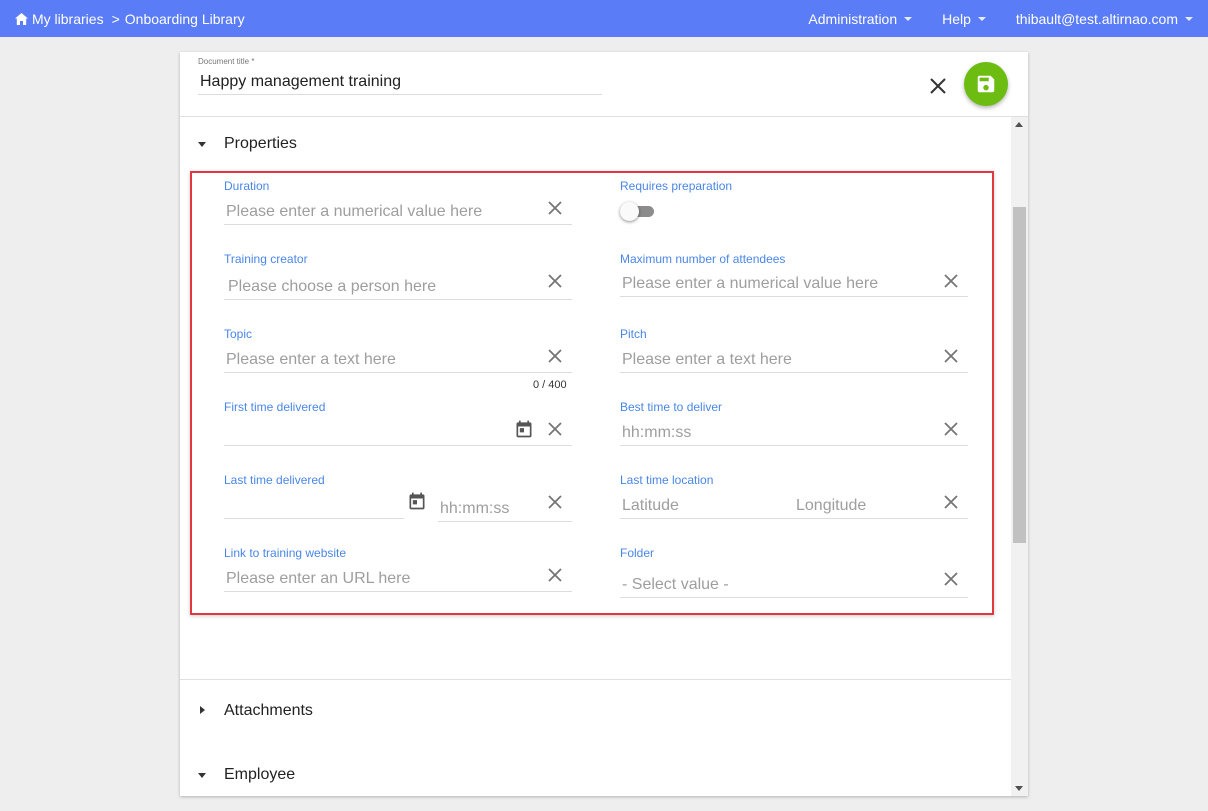 Image resolution: width=1208 pixels, height=811 pixels. I want to click on best-time-input, so click(794, 433).